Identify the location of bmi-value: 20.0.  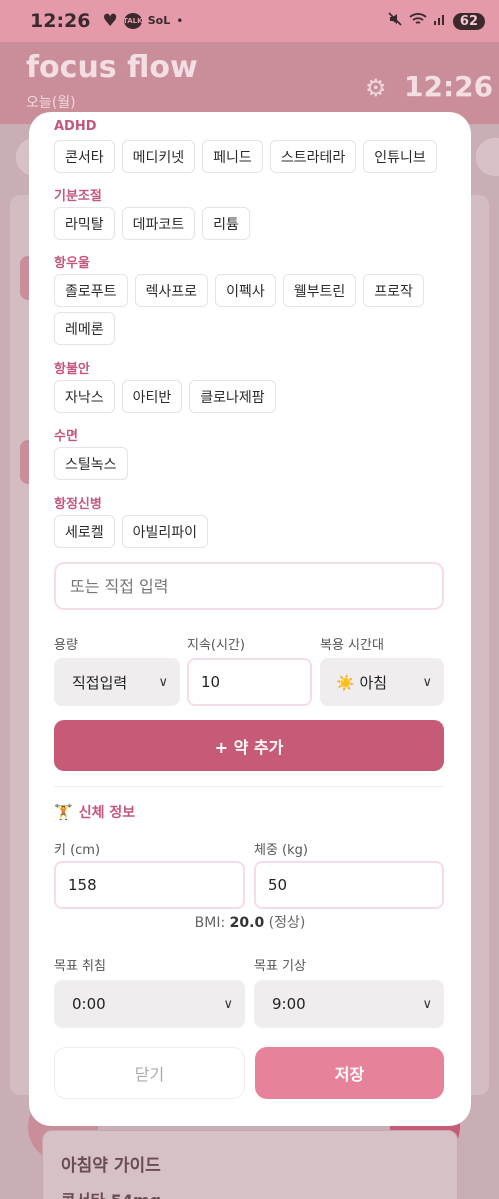
(247, 923).